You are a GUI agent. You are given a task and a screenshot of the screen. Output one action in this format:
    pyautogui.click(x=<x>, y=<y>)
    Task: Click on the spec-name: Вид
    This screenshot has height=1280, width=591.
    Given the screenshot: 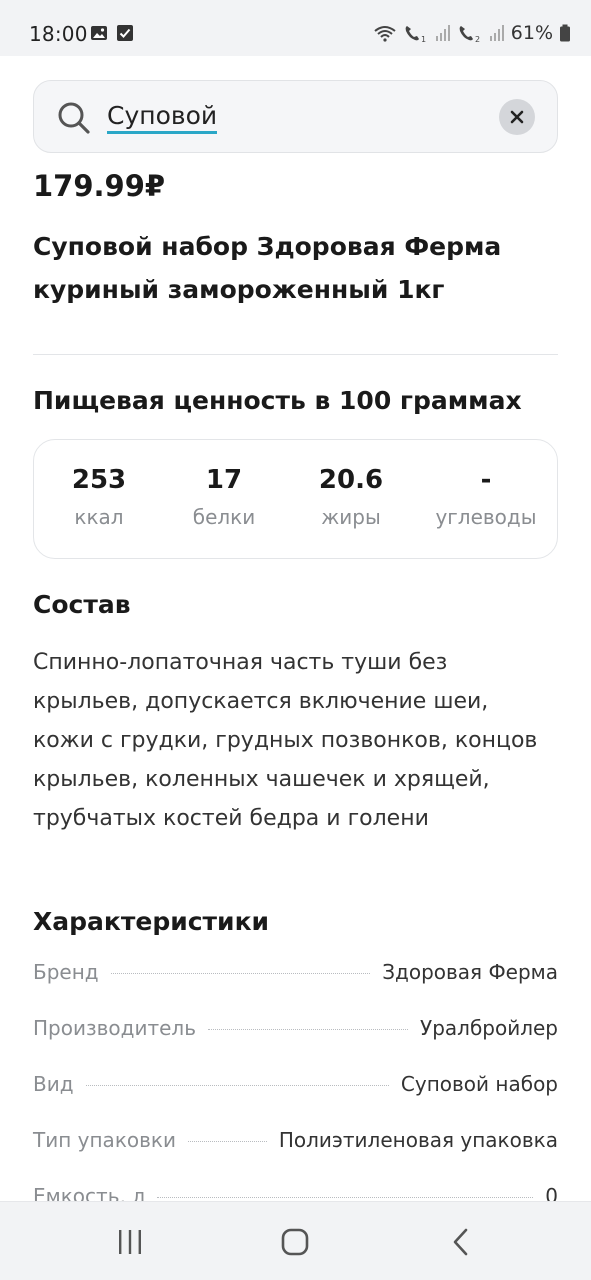 What is the action you would take?
    pyautogui.click(x=53, y=1084)
    